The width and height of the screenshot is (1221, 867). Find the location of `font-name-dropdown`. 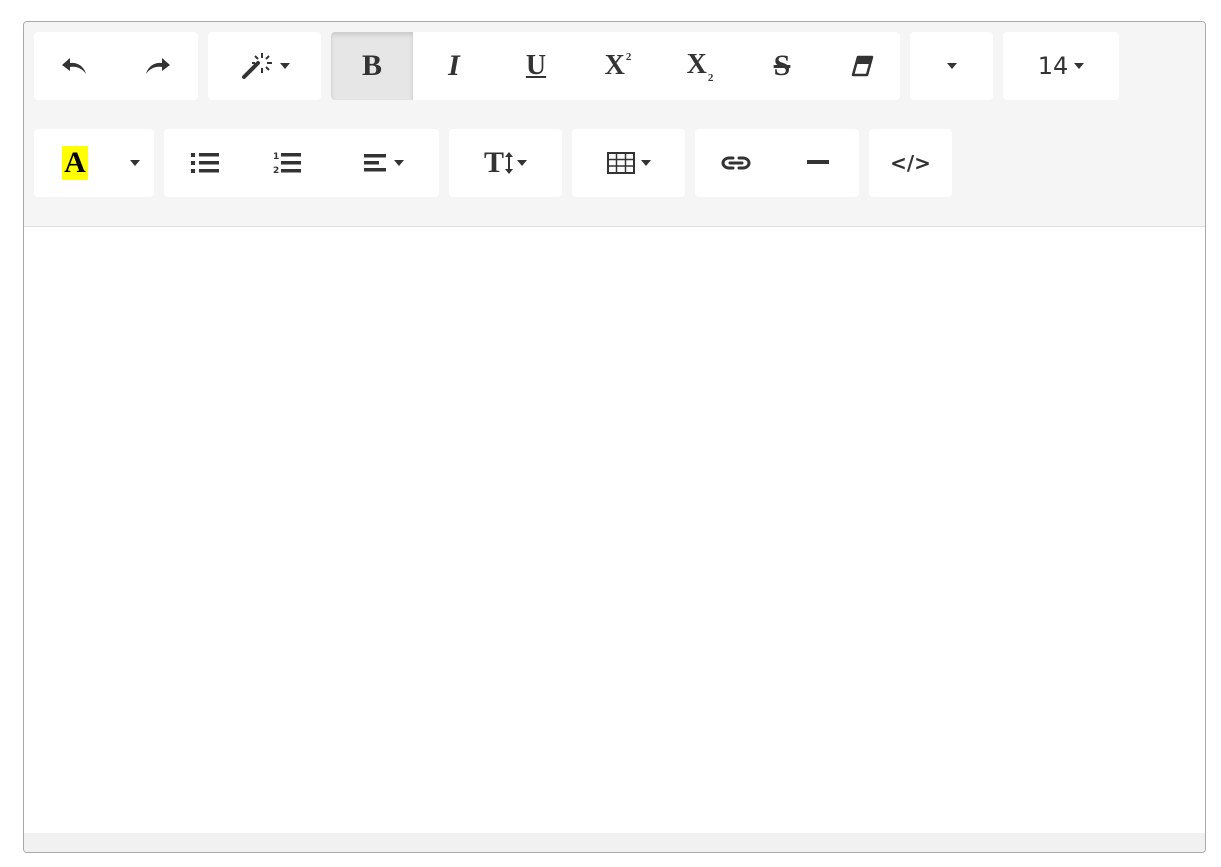

font-name-dropdown is located at coordinates (951, 66).